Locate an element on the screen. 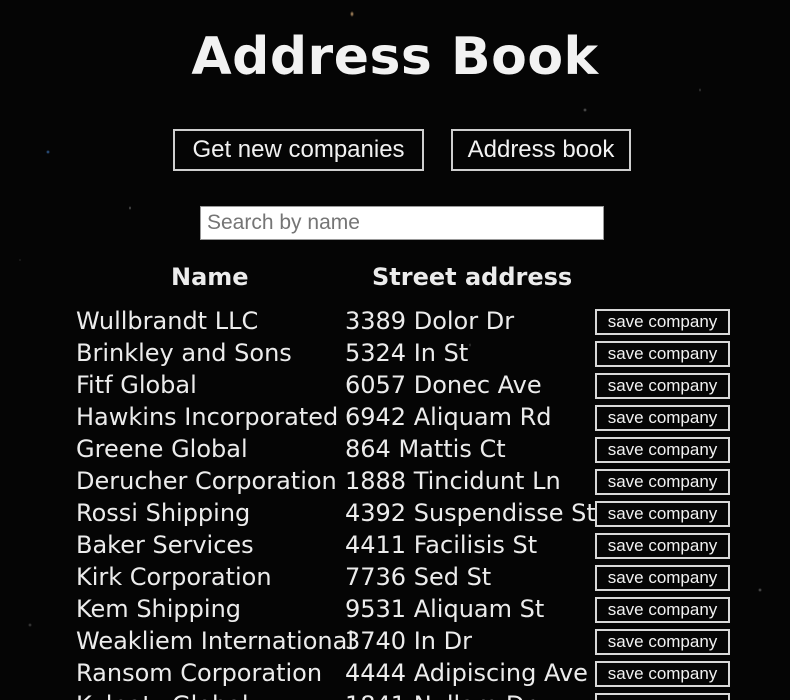 This screenshot has width=790, height=700. address-book-button: Address book is located at coordinates (541, 150).